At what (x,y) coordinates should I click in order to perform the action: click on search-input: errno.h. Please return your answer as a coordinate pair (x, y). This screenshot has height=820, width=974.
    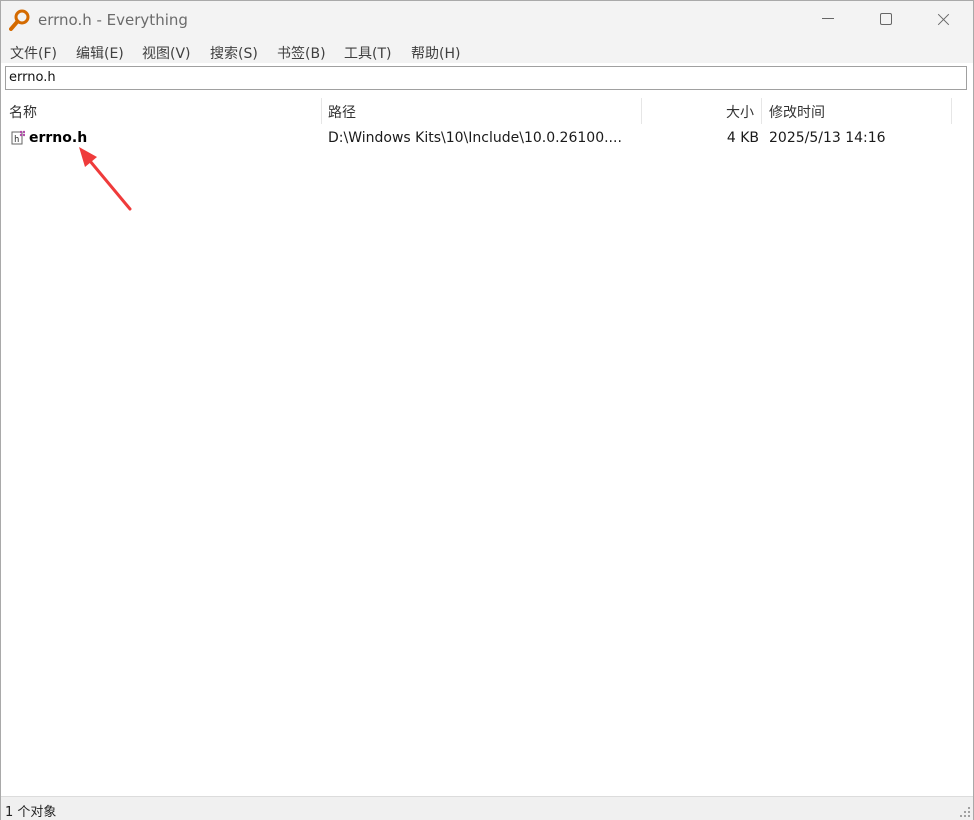
    Looking at the image, I should click on (486, 78).